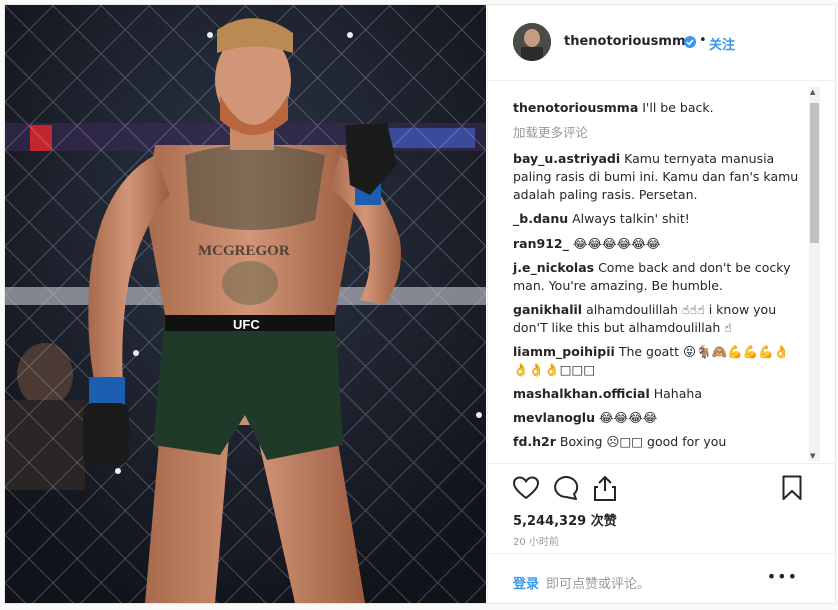 The image size is (838, 610). Describe the element at coordinates (782, 576) in the screenshot. I see `more-icon: •••` at that location.